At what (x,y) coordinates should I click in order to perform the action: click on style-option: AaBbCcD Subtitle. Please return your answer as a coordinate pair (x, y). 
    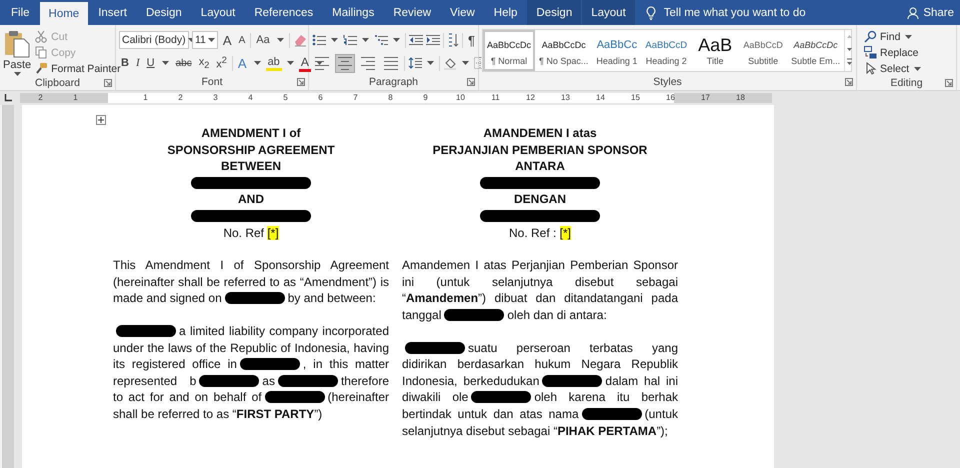
    Looking at the image, I should click on (763, 50).